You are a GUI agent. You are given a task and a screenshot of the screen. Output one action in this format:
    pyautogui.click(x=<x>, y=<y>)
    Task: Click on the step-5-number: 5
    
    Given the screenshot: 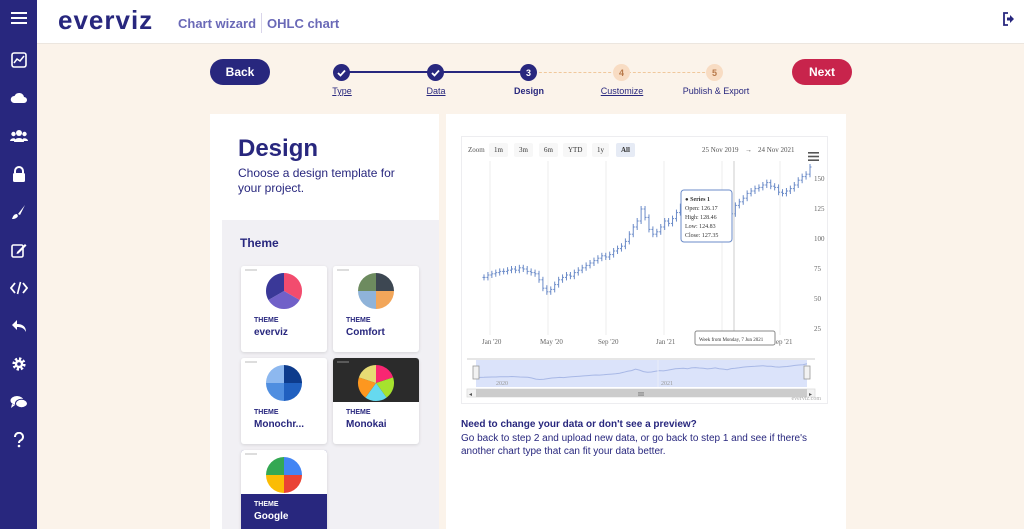 What is the action you would take?
    pyautogui.click(x=714, y=72)
    